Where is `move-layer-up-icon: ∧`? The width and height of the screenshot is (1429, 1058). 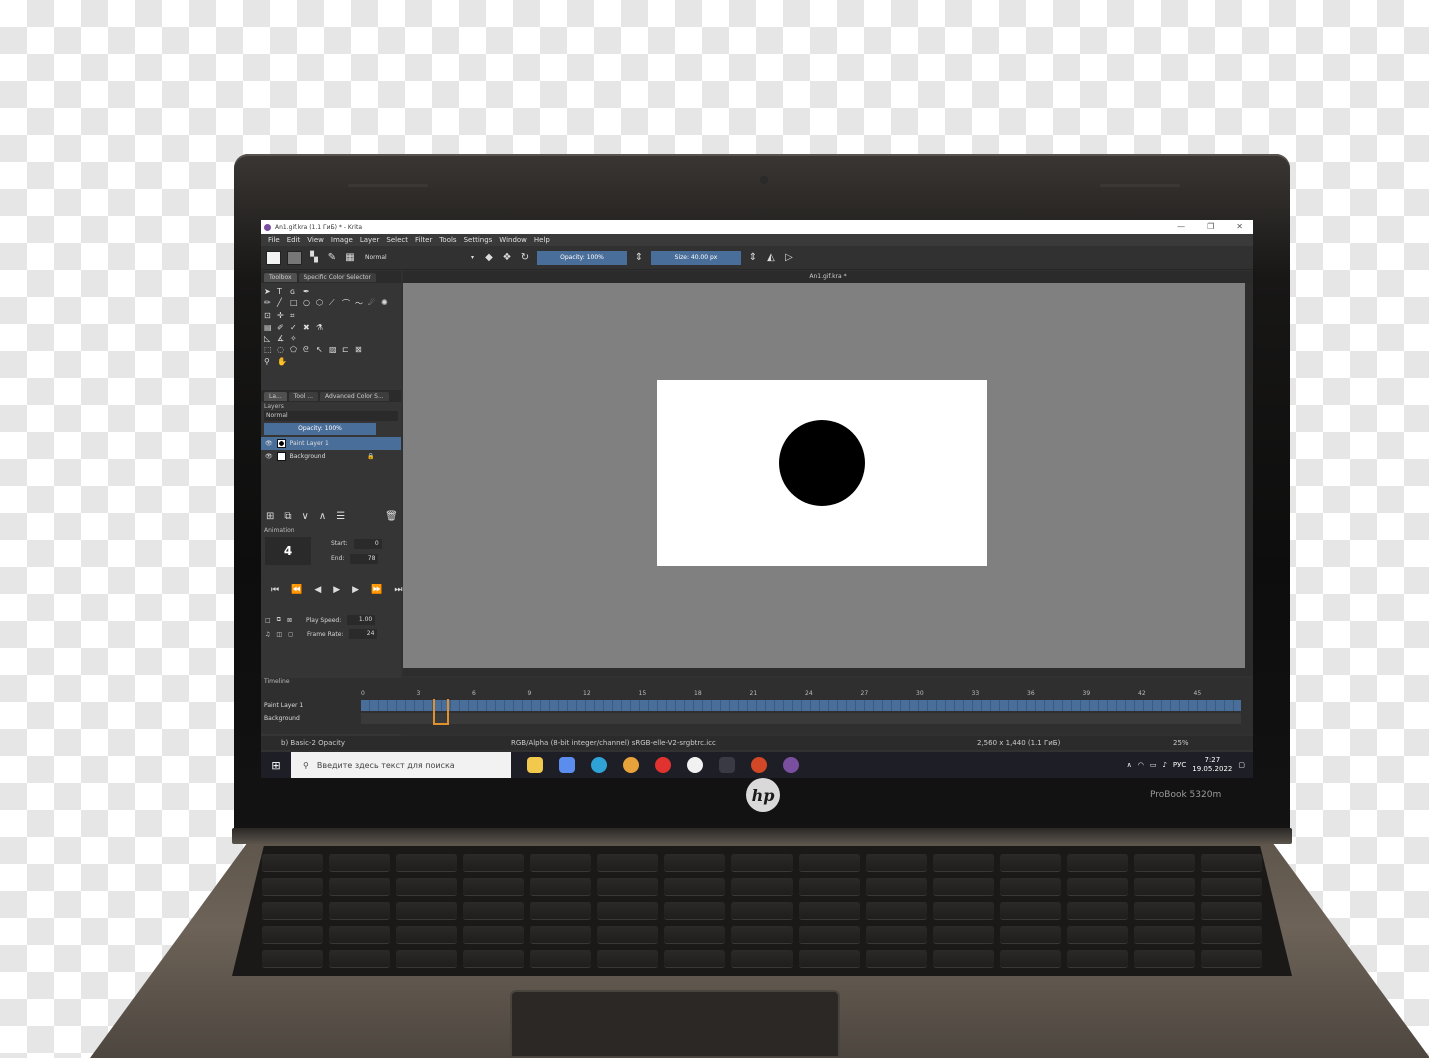 move-layer-up-icon: ∧ is located at coordinates (322, 516).